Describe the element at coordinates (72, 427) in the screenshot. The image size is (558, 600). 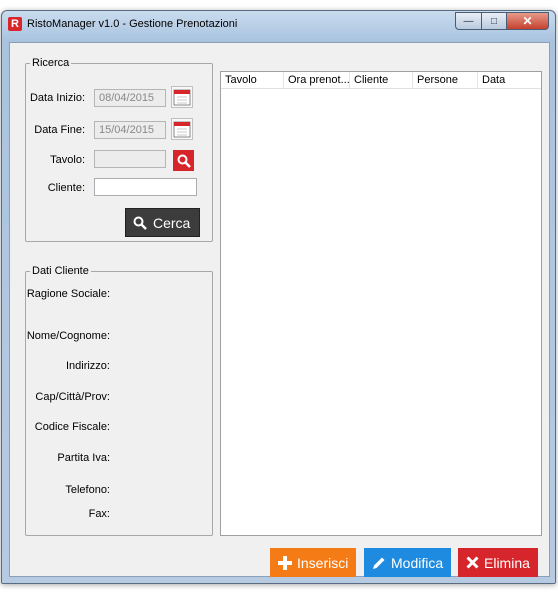
I see `codice-fiscale-label: Codice Fiscale:` at that location.